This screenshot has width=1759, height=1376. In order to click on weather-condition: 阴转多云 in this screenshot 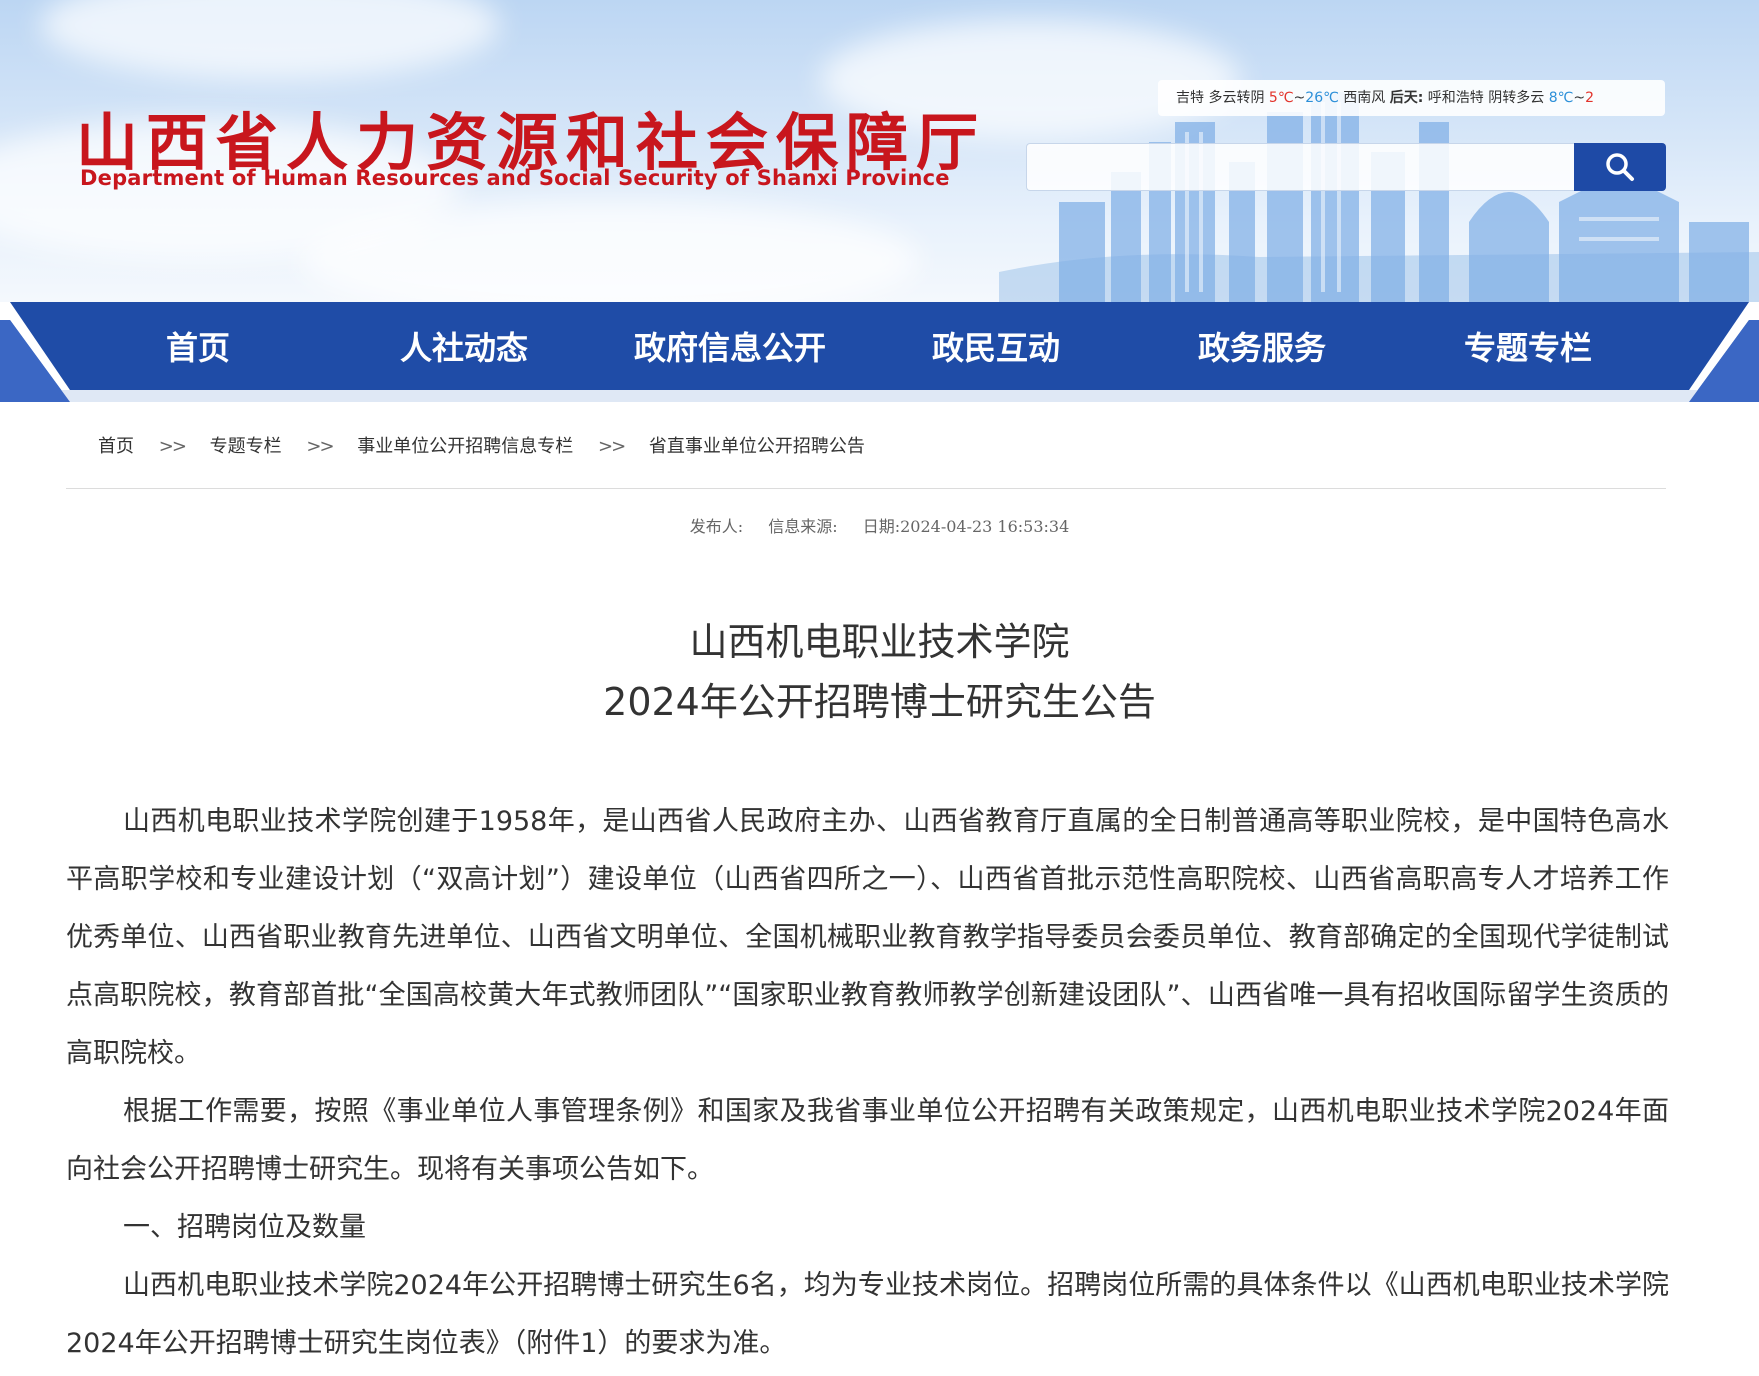, I will do `click(1516, 98)`.